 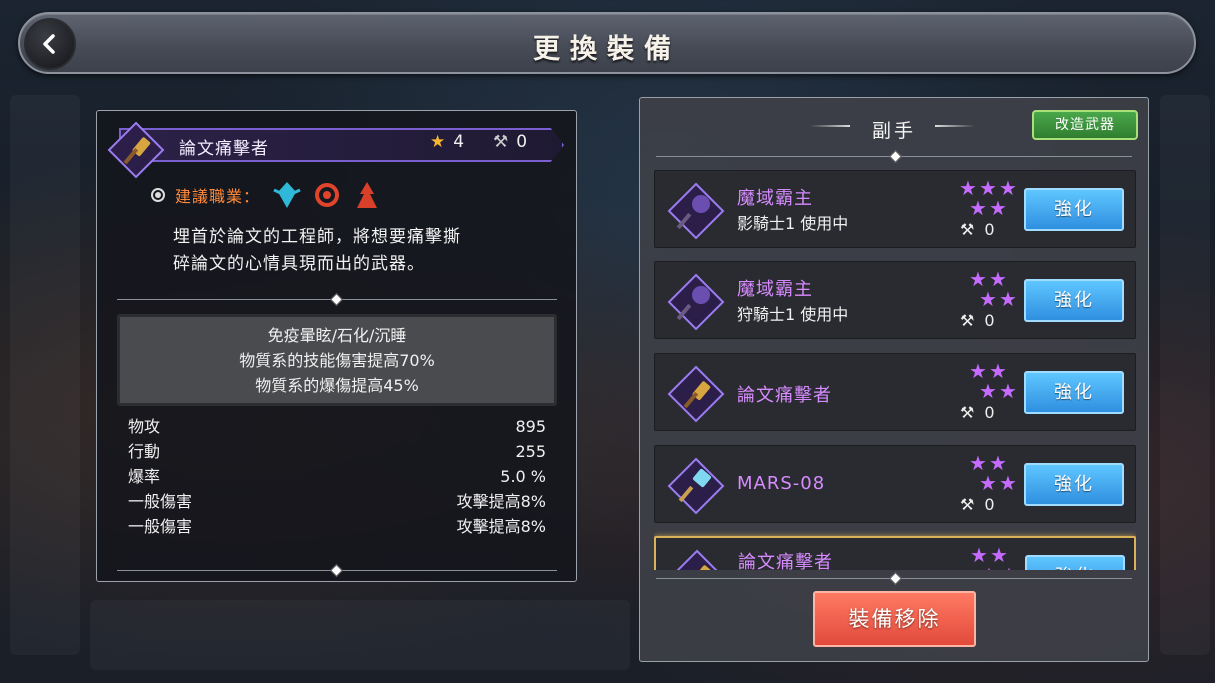 What do you see at coordinates (895, 300) in the screenshot?
I see `weapon-card: 魔域霸主 狩騎士1 使用中 ★ ★ ★ ★ ⚒ 0 強化` at bounding box center [895, 300].